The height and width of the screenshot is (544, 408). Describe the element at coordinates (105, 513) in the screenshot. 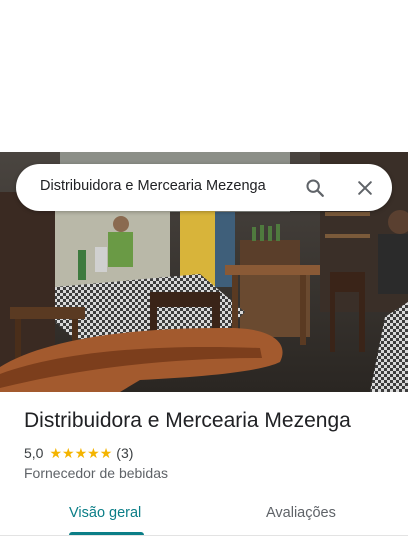

I see `tab-overview: Visão geral` at that location.